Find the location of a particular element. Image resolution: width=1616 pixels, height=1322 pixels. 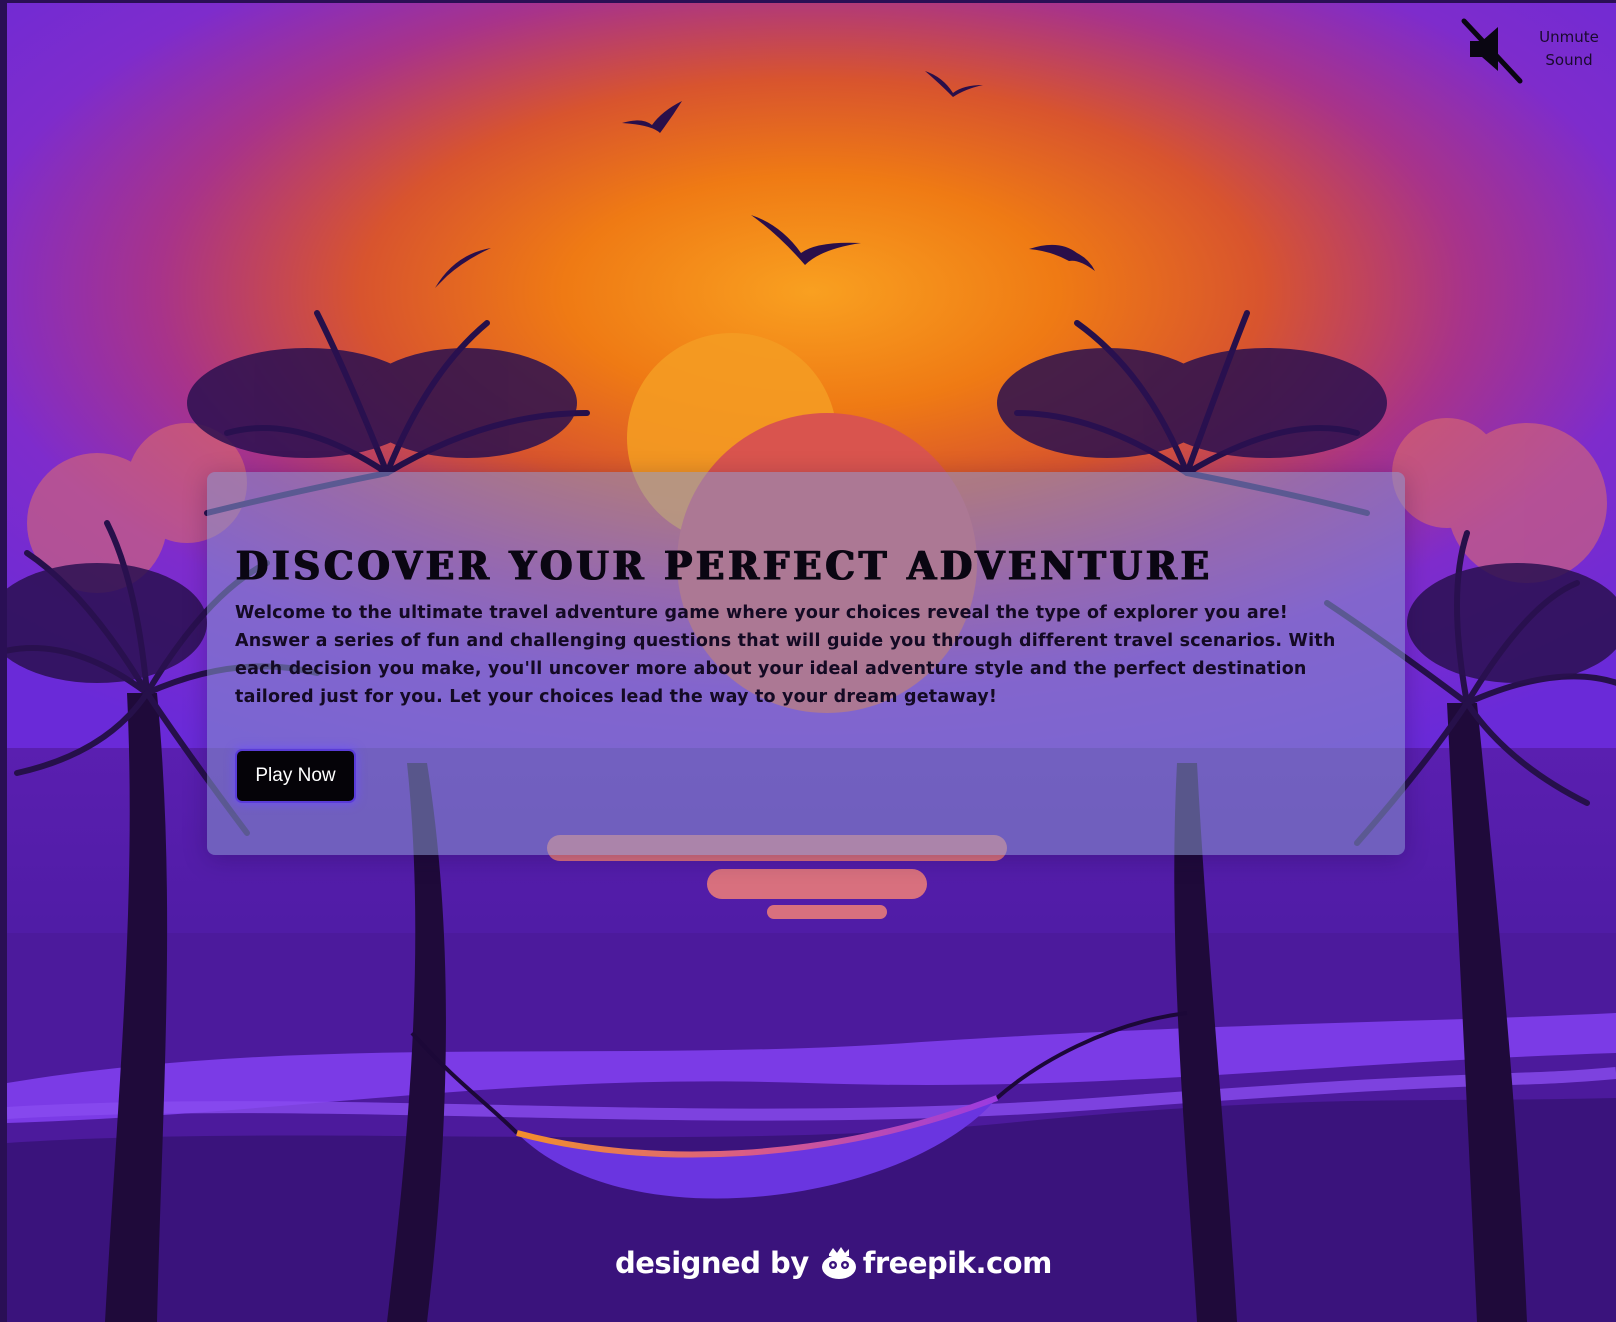

designer-credit: designed by freepik.com is located at coordinates (833, 1263).